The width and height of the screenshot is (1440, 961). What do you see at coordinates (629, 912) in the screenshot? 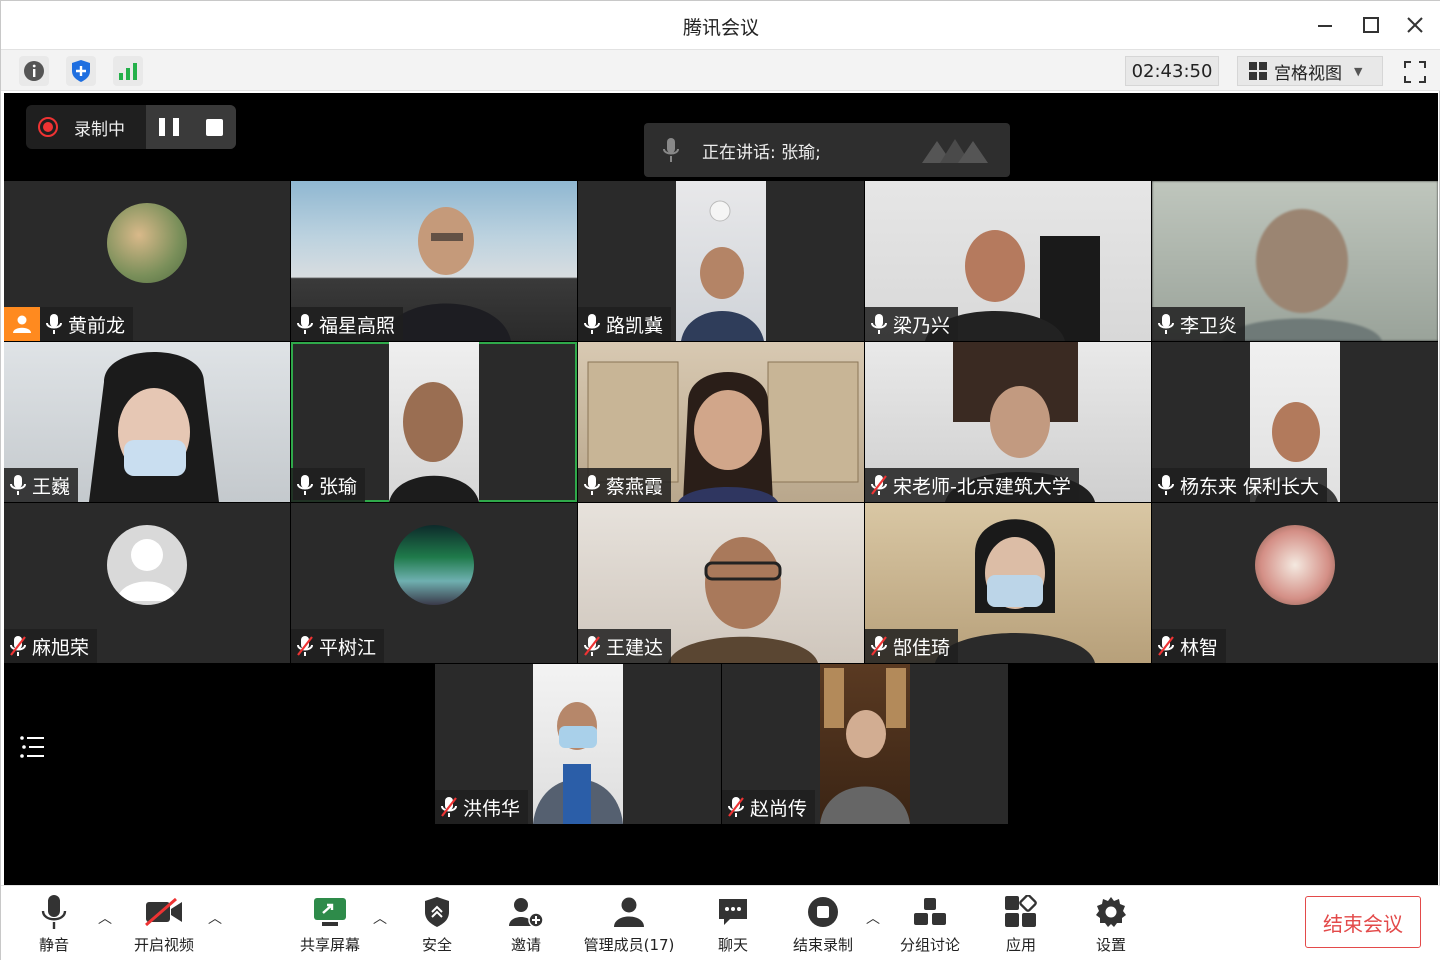
I see `members-icon` at bounding box center [629, 912].